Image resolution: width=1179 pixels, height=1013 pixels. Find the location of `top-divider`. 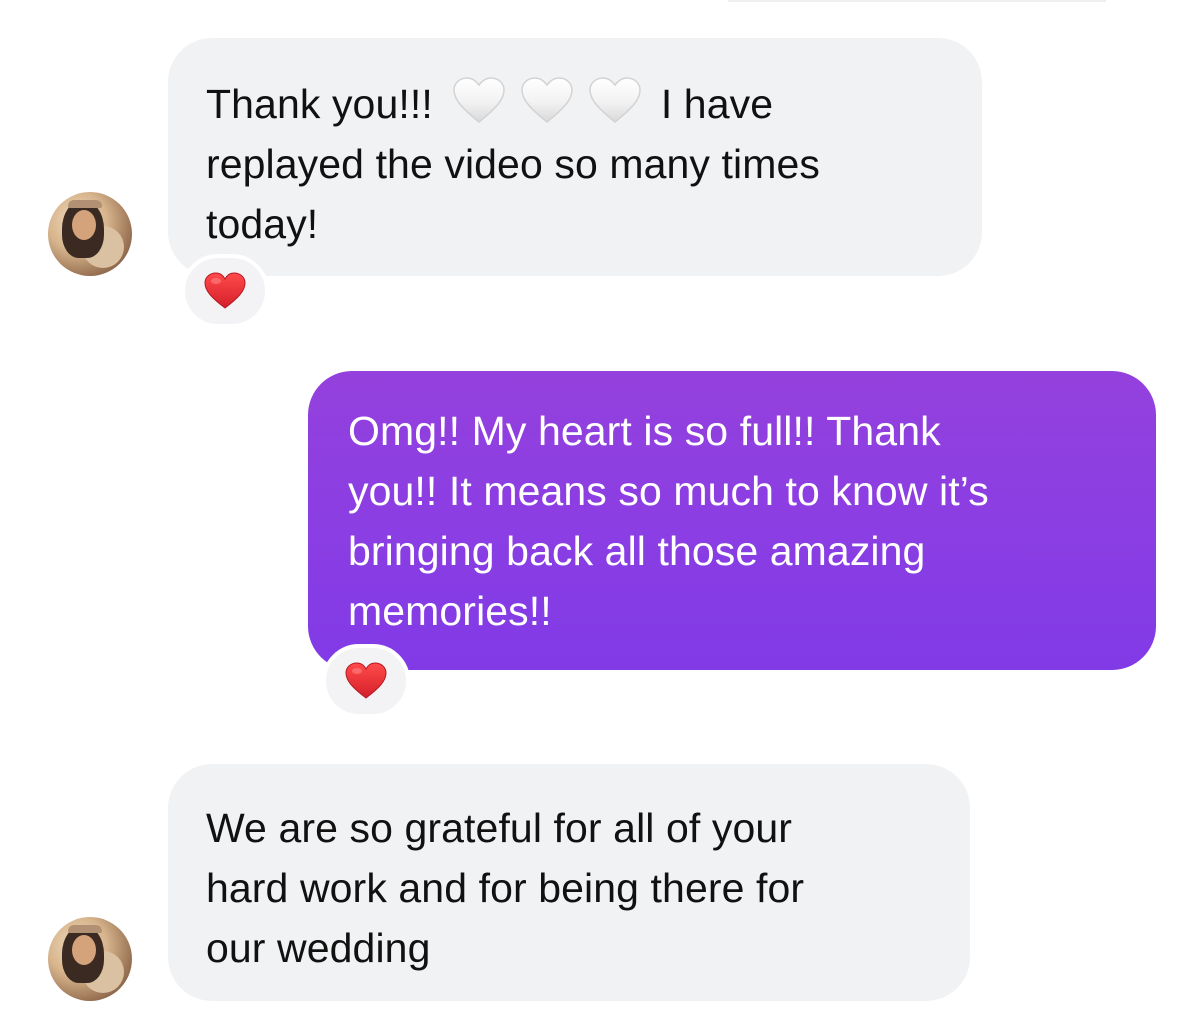

top-divider is located at coordinates (917, 1).